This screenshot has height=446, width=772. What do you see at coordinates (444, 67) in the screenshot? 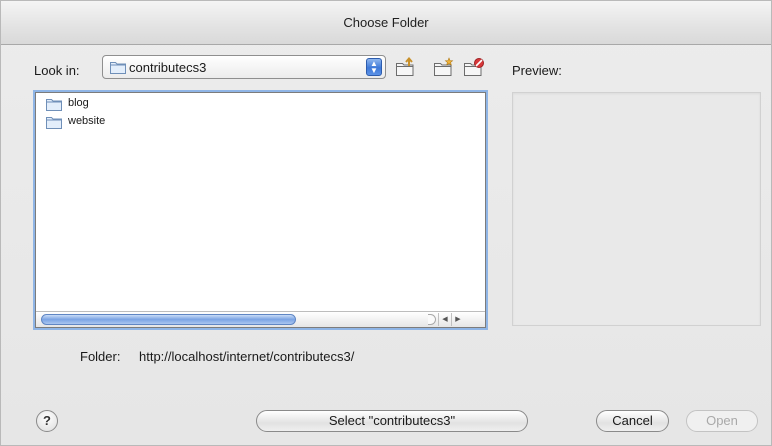
I see `new-folder-icon` at bounding box center [444, 67].